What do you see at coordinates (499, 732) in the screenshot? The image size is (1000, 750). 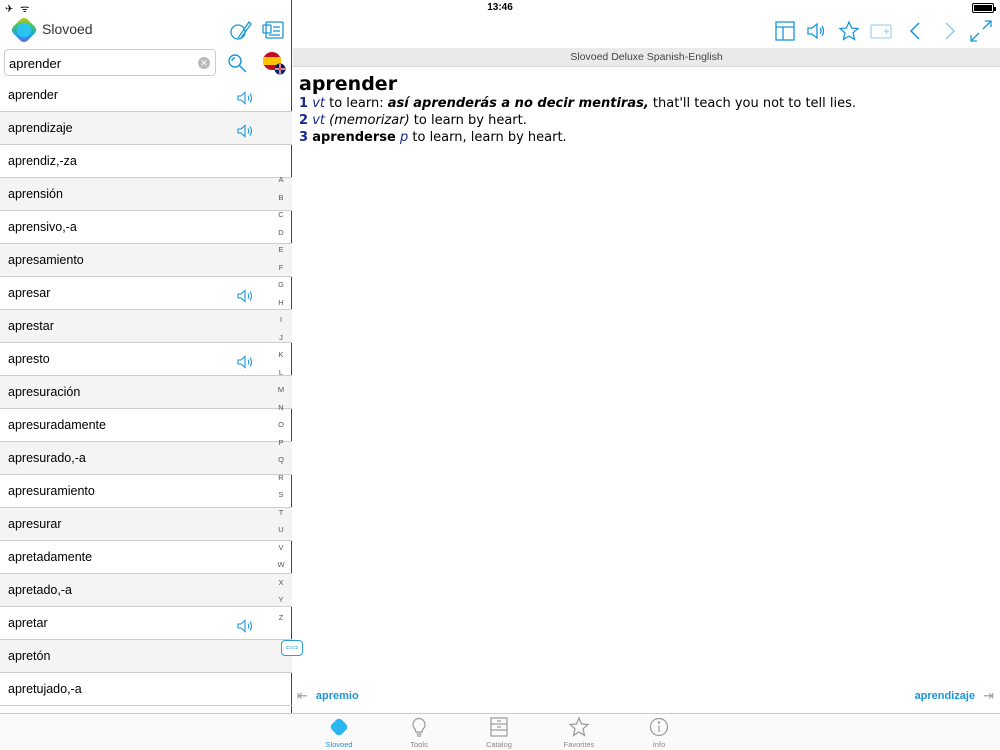 I see `tab-catalog: Catalog` at bounding box center [499, 732].